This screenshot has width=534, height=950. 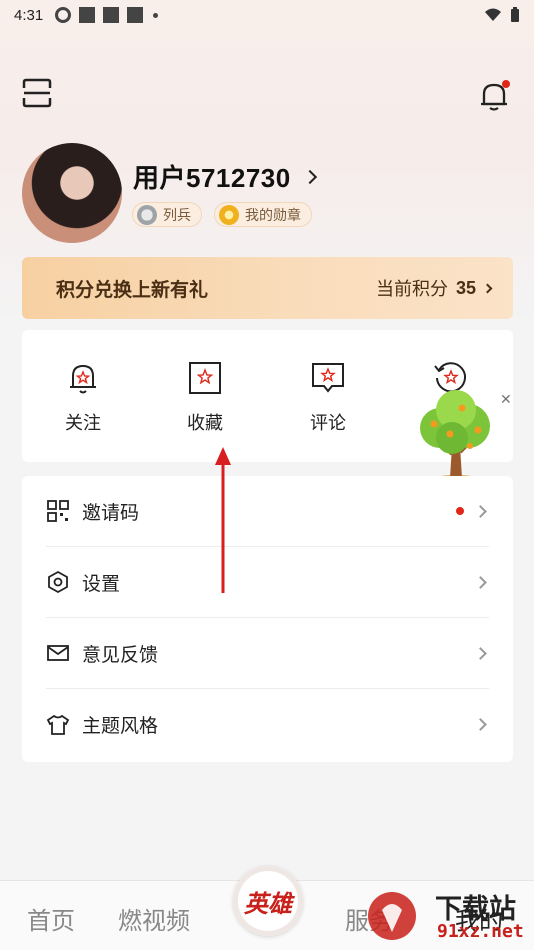 I want to click on action-comments-label: 评论, so click(x=328, y=423).